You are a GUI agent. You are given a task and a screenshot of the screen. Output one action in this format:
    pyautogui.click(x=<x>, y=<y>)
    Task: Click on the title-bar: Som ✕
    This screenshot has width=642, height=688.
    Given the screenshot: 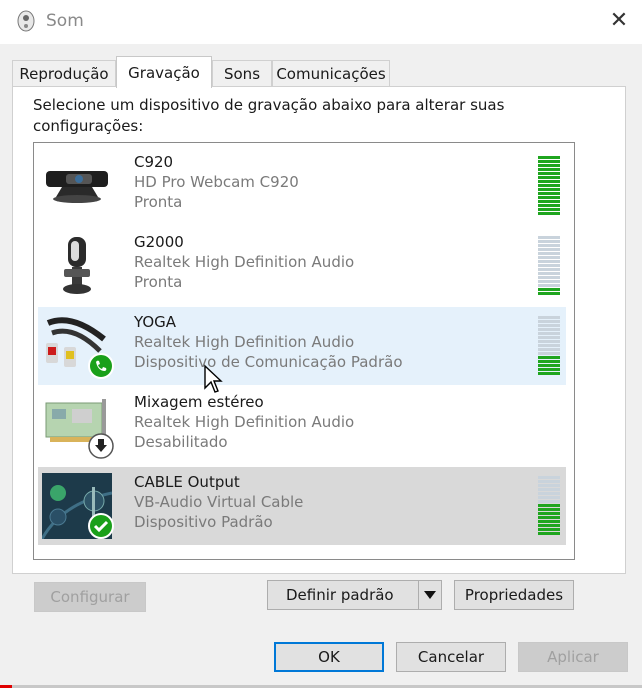 What is the action you would take?
    pyautogui.click(x=321, y=22)
    